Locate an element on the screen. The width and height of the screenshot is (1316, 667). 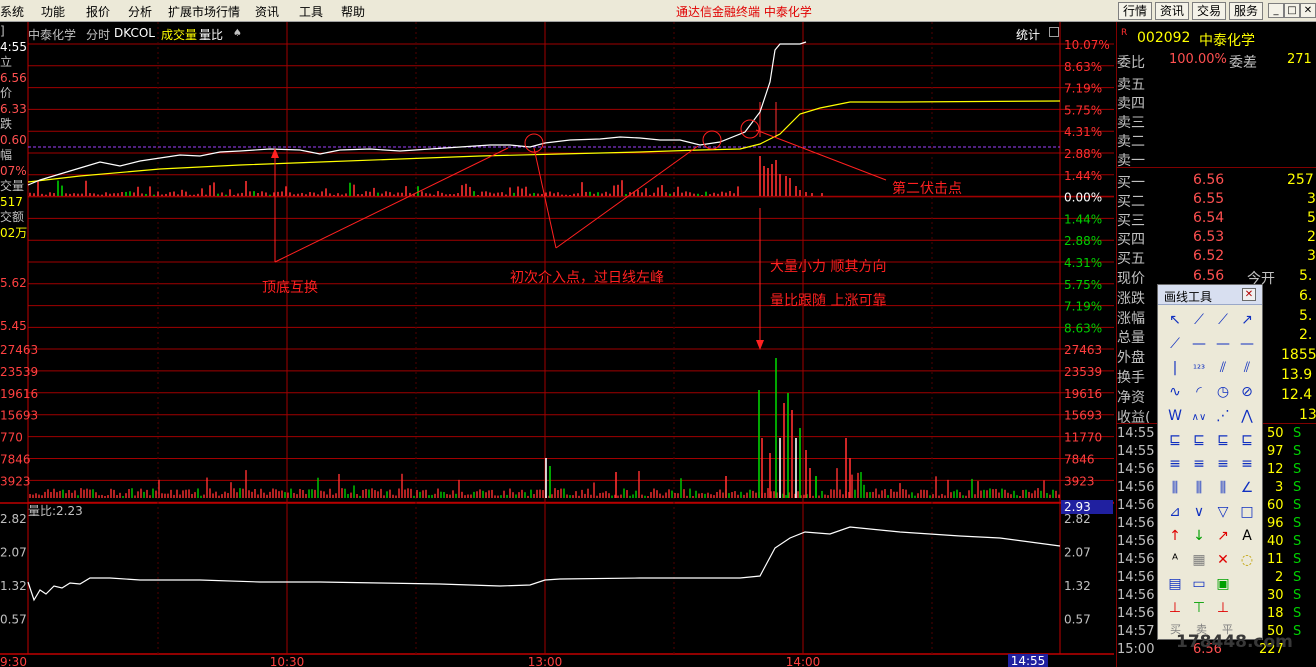
tool-h-ray-icon: — is located at coordinates (1223, 344).